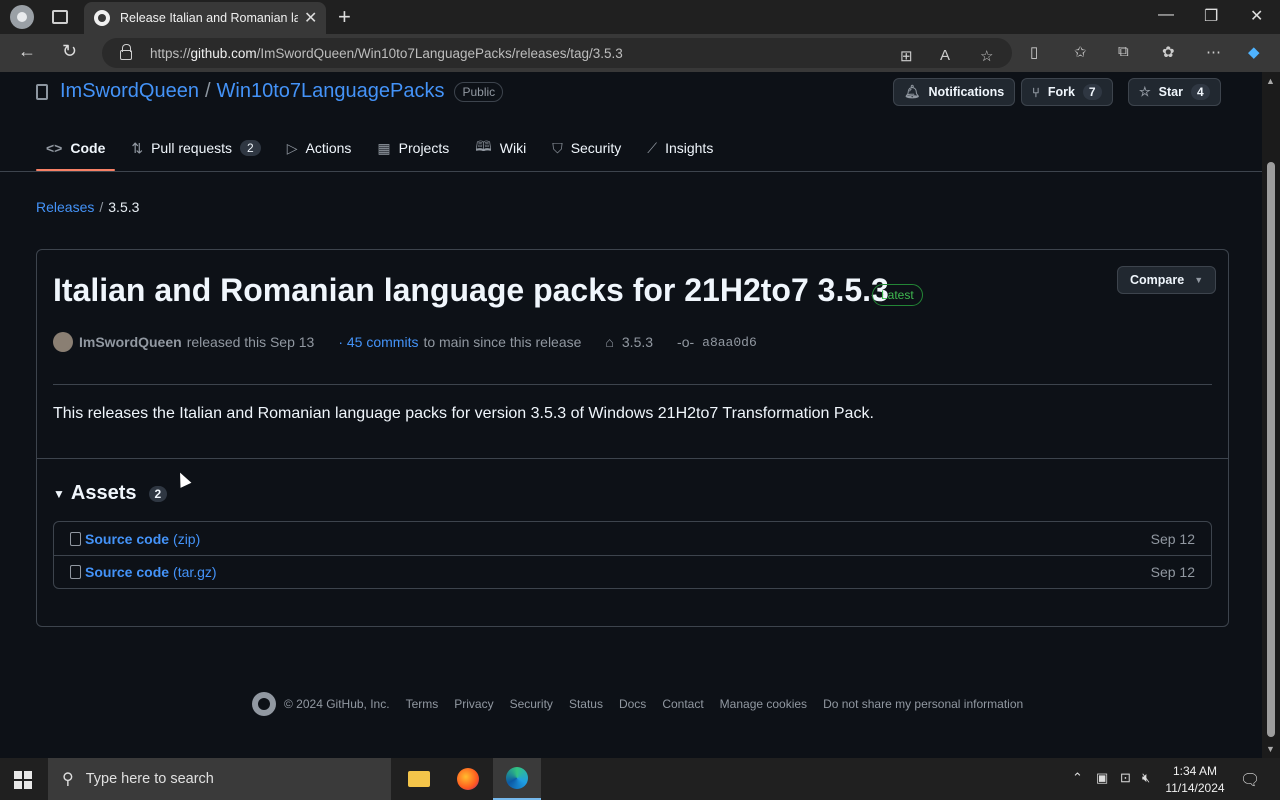 This screenshot has height=800, width=1280. I want to click on restore-icon: ❐, so click(1211, 16).